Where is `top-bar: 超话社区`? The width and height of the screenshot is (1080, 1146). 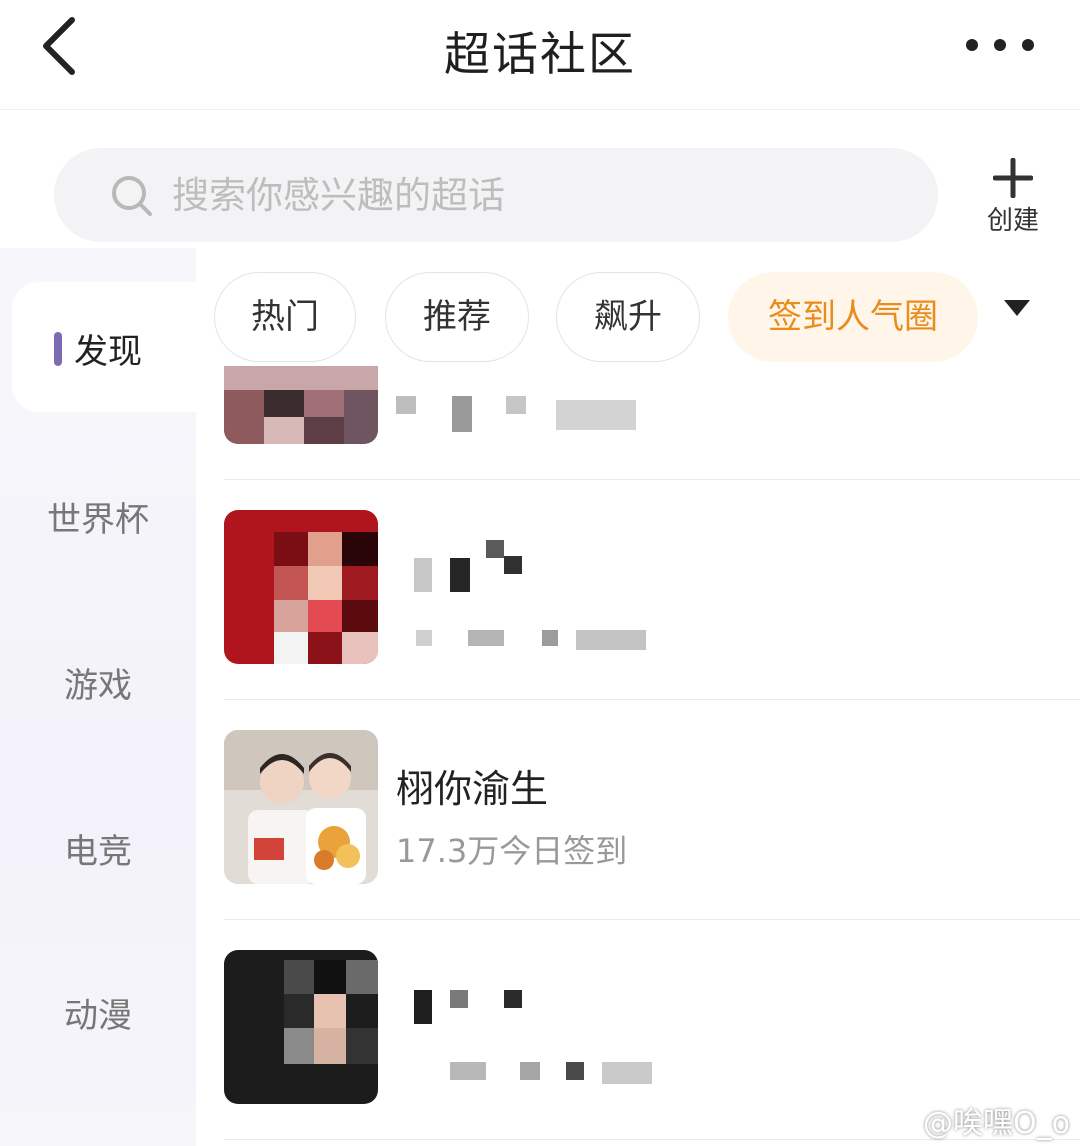 top-bar: 超话社区 is located at coordinates (540, 55).